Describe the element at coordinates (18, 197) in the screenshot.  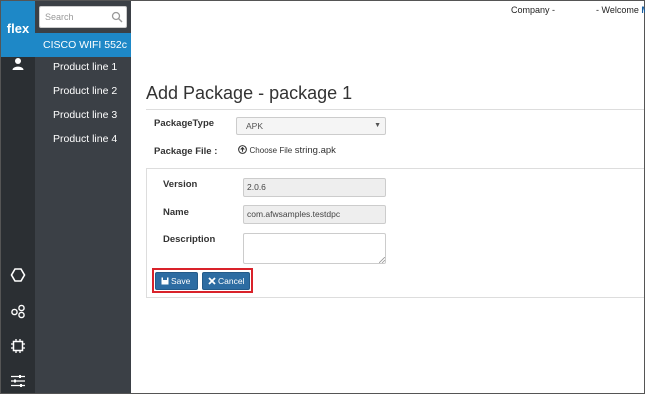
I see `icon-rail: flex` at that location.